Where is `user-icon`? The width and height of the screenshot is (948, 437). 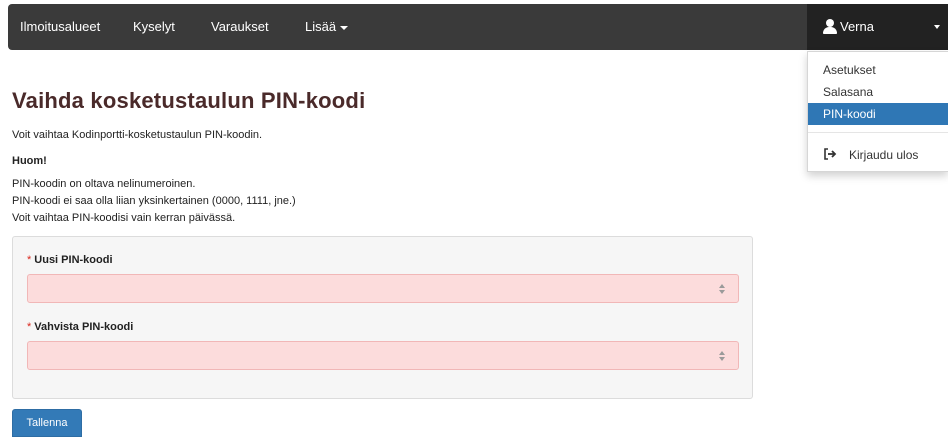
user-icon is located at coordinates (830, 26).